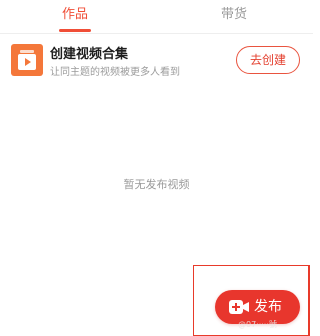 This screenshot has width=320, height=336. Describe the element at coordinates (89, 54) in the screenshot. I see `collection-title: 创建视频合集` at that location.